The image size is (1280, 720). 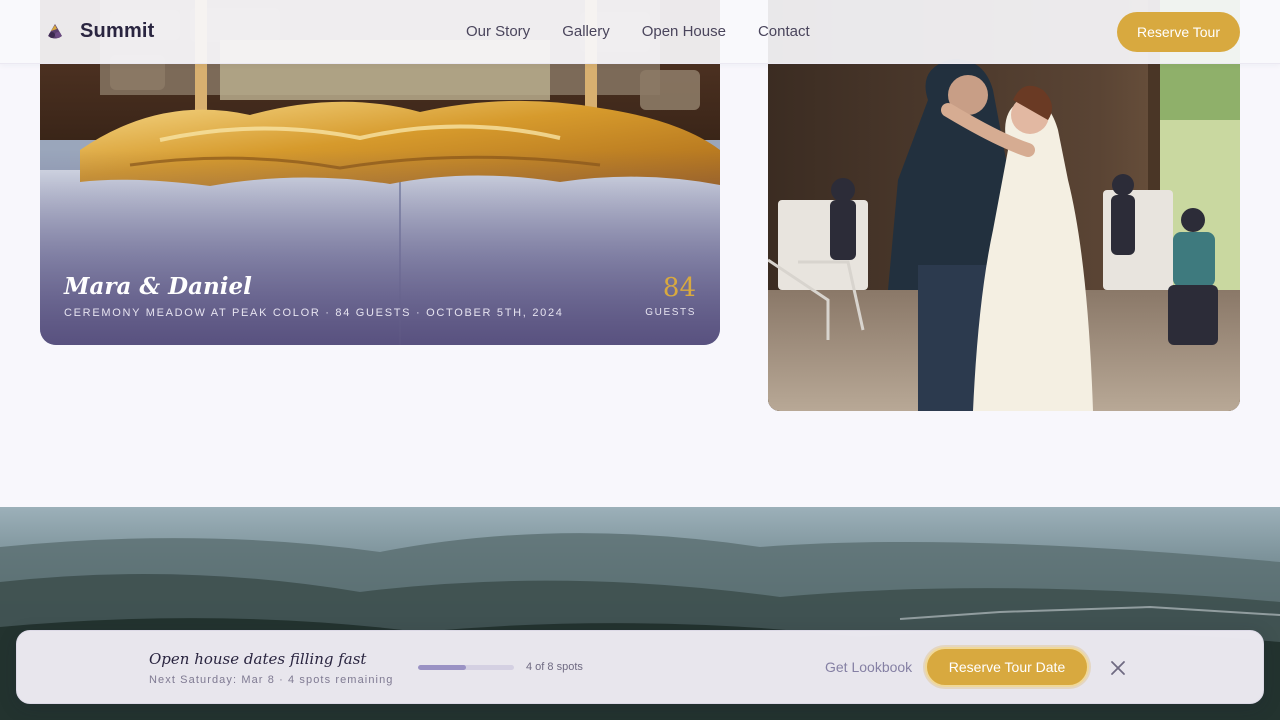 I want to click on nav-links: Our Story Gallery Open House Contact, so click(x=638, y=31).